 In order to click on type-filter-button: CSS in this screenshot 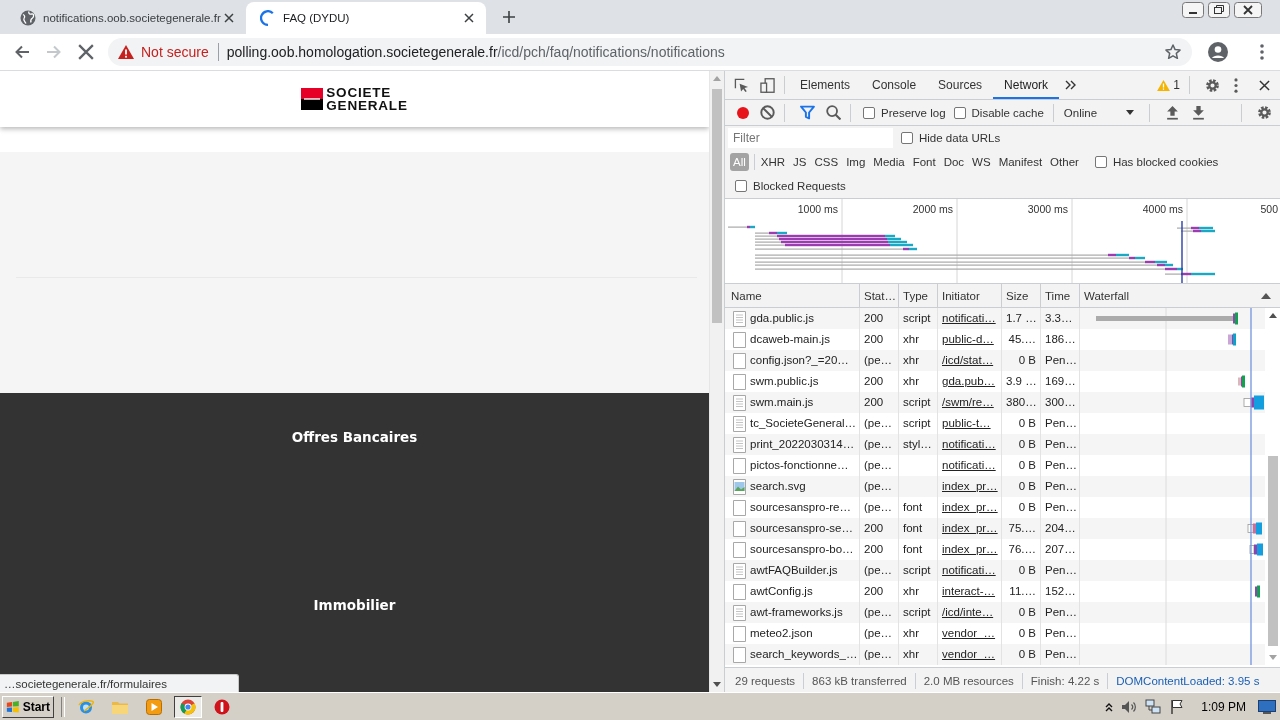, I will do `click(826, 162)`.